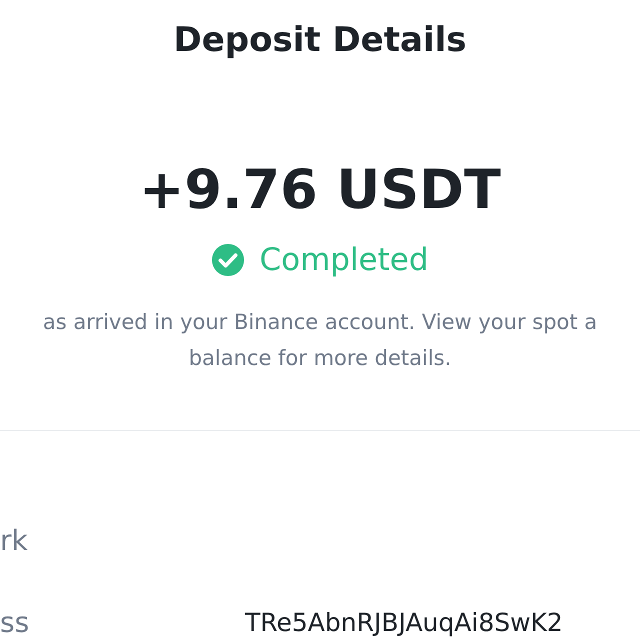 The image size is (640, 640). Describe the element at coordinates (320, 358) in the screenshot. I see `message-text: balance for more details.` at that location.